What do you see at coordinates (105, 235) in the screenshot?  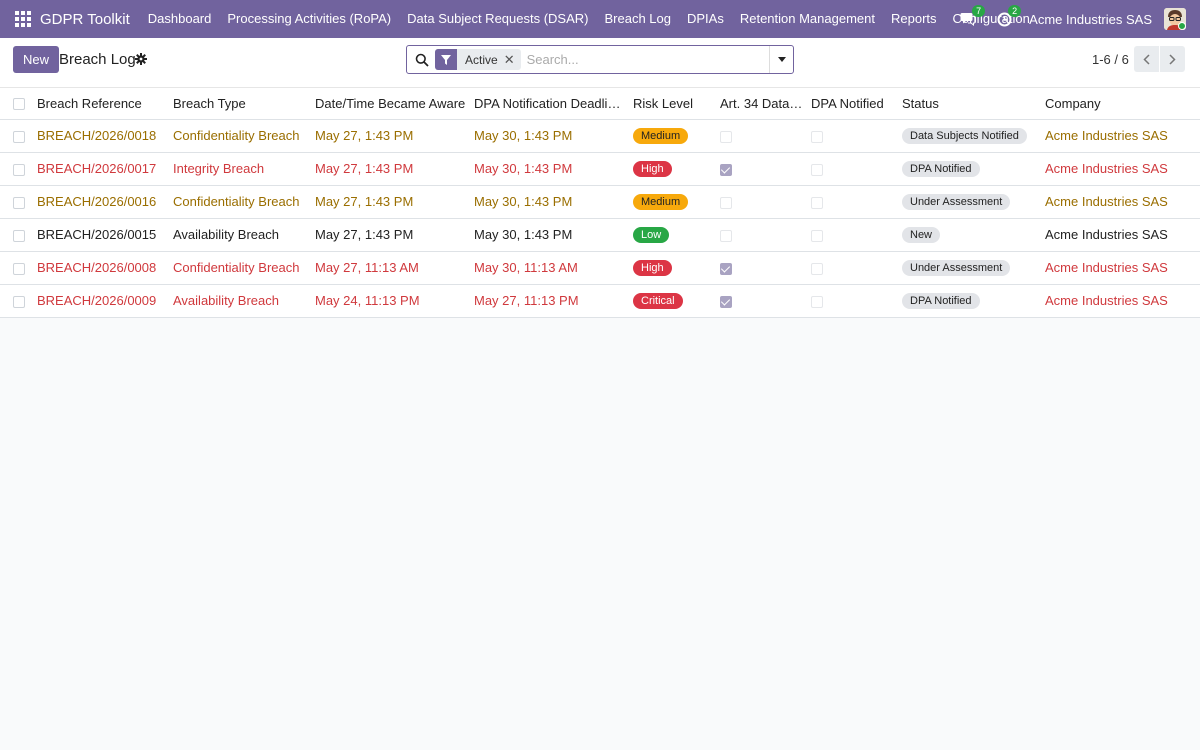 I see `cell-reference: BREACH/2026/0015` at bounding box center [105, 235].